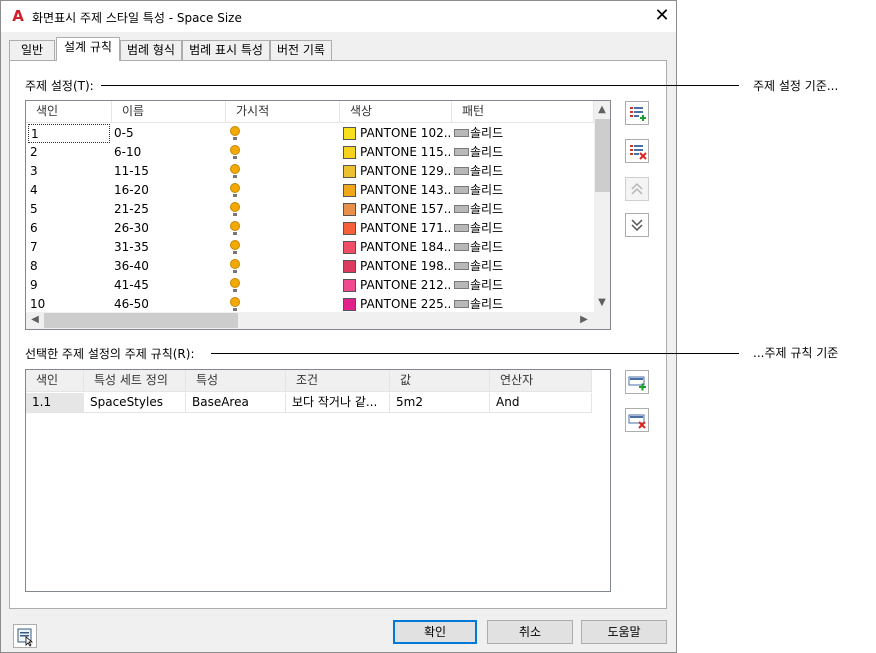  Describe the element at coordinates (310, 190) in the screenshot. I see `table-row: 4 16-20 PANTONE 143... 솔리드` at that location.